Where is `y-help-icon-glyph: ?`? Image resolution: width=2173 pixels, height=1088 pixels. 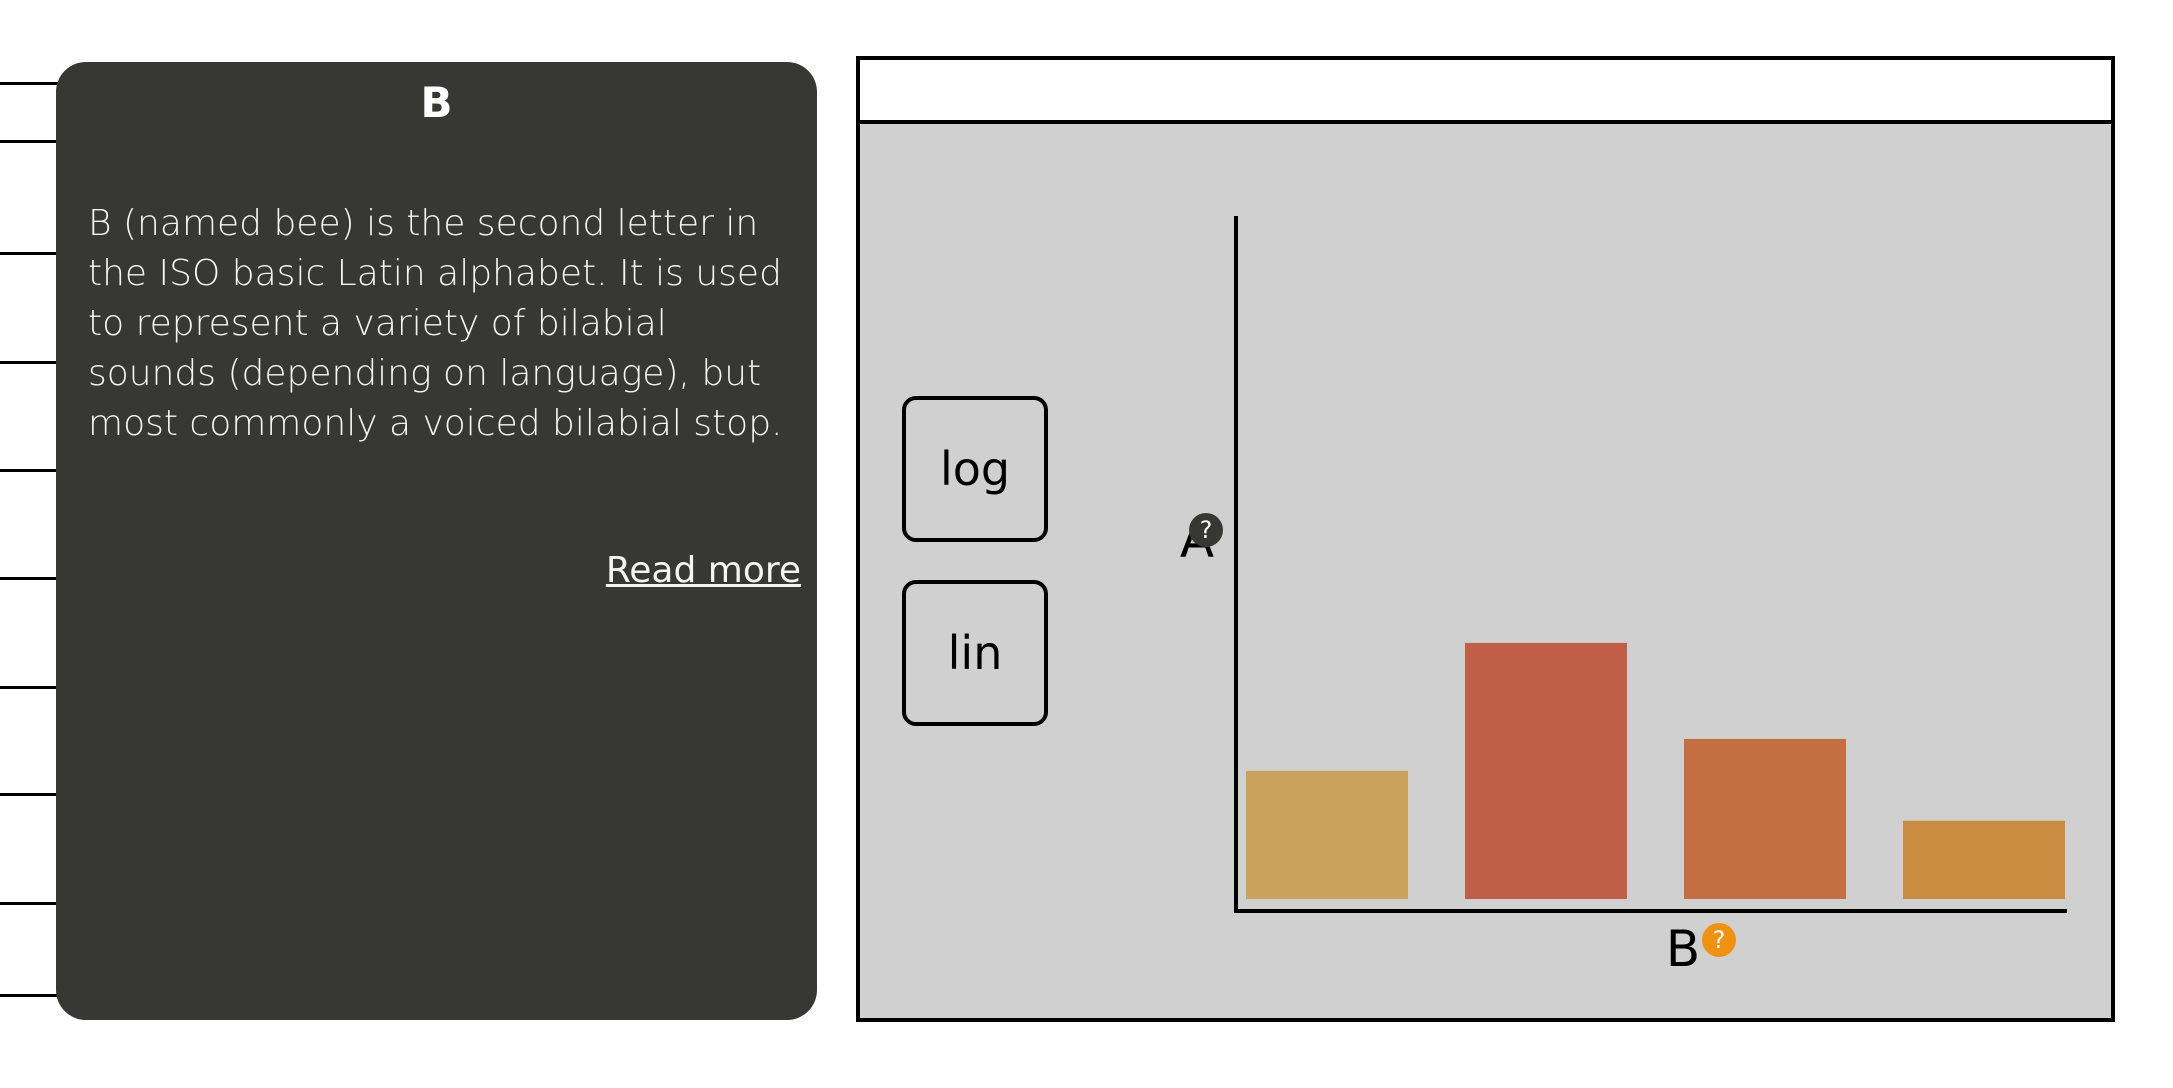
y-help-icon-glyph: ? is located at coordinates (1206, 530).